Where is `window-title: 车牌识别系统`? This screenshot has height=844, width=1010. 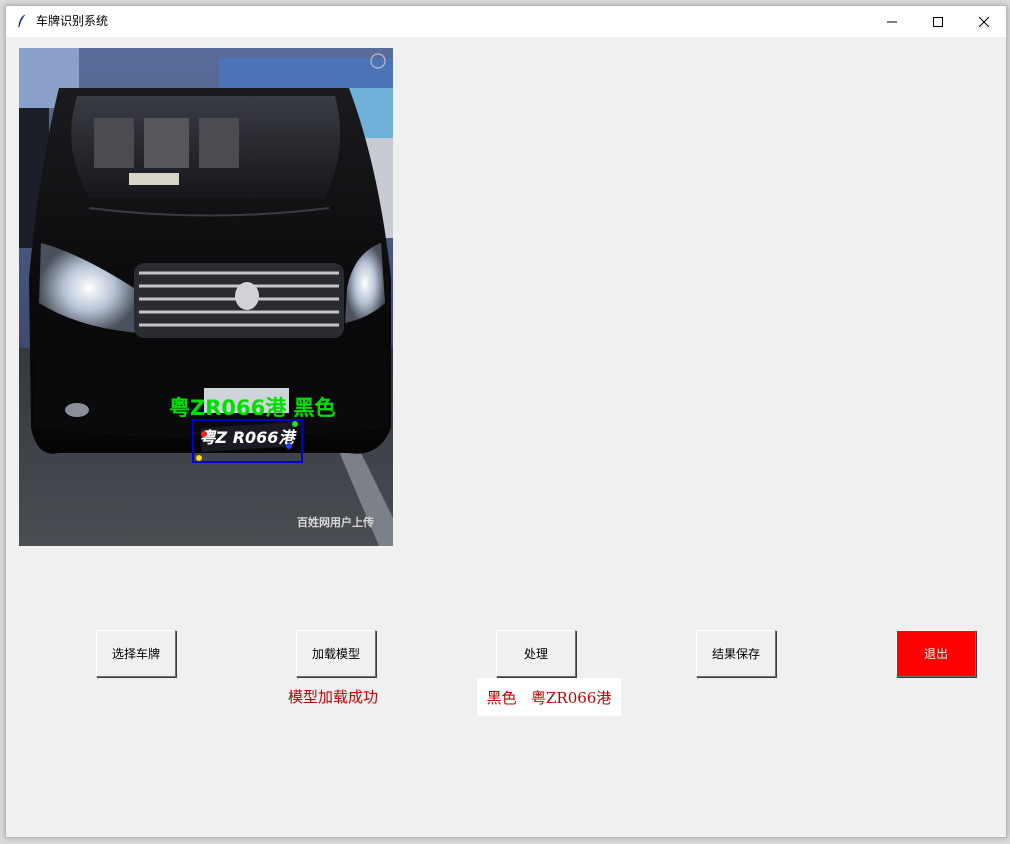
window-title: 车牌识别系统 is located at coordinates (72, 21).